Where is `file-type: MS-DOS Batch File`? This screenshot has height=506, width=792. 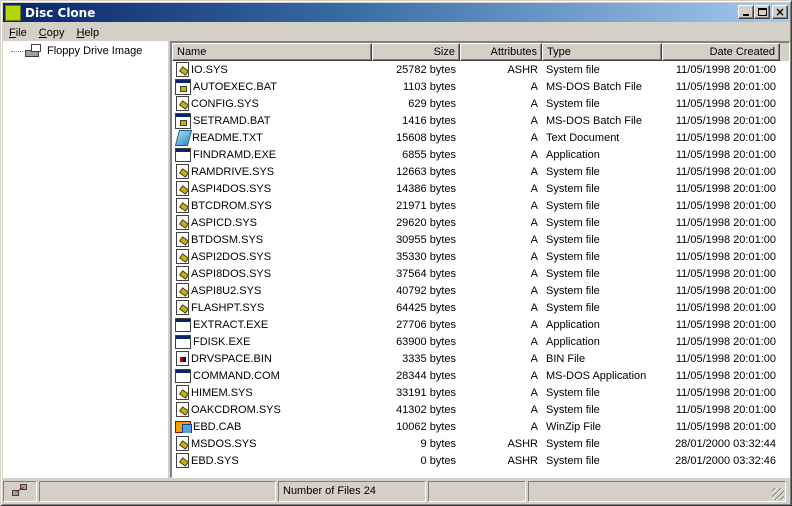 file-type: MS-DOS Batch File is located at coordinates (594, 86).